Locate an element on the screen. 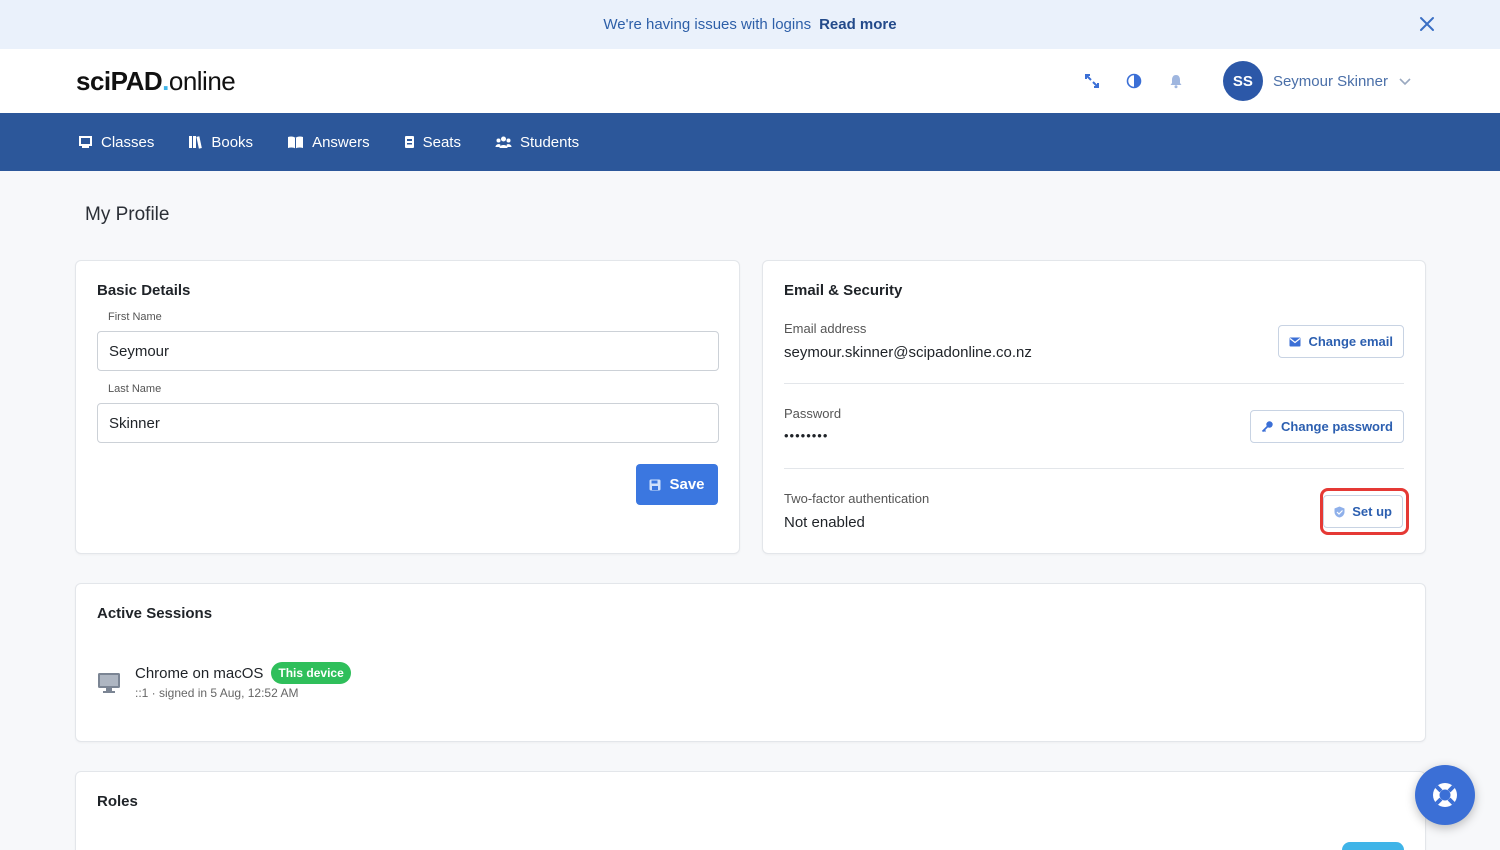 This screenshot has height=850, width=1500. email-label: Email address is located at coordinates (825, 328).